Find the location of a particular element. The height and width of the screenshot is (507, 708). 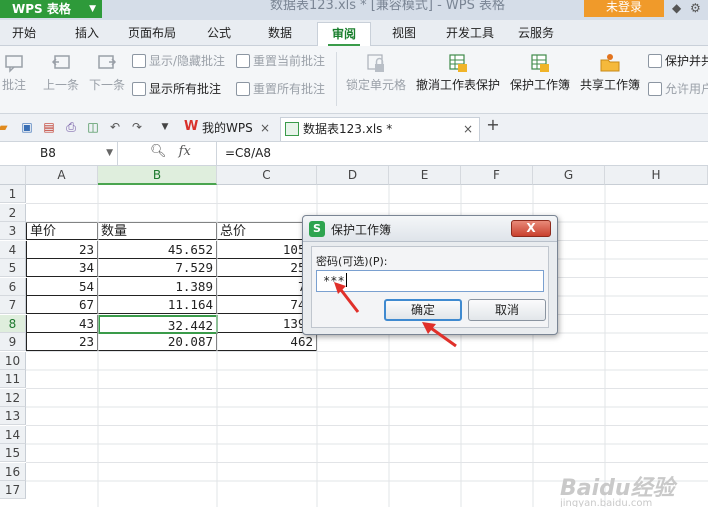

customize-dropdown-icon: ▼ is located at coordinates (165, 127).